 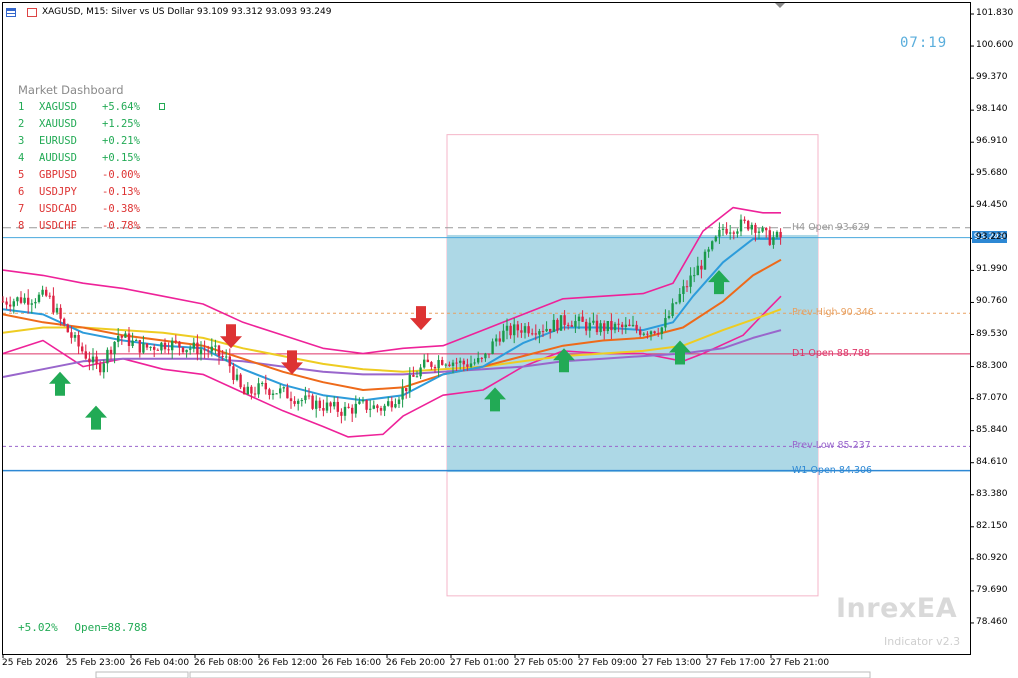 What do you see at coordinates (121, 175) in the screenshot?
I see `dashboard-change: -0.00%` at bounding box center [121, 175].